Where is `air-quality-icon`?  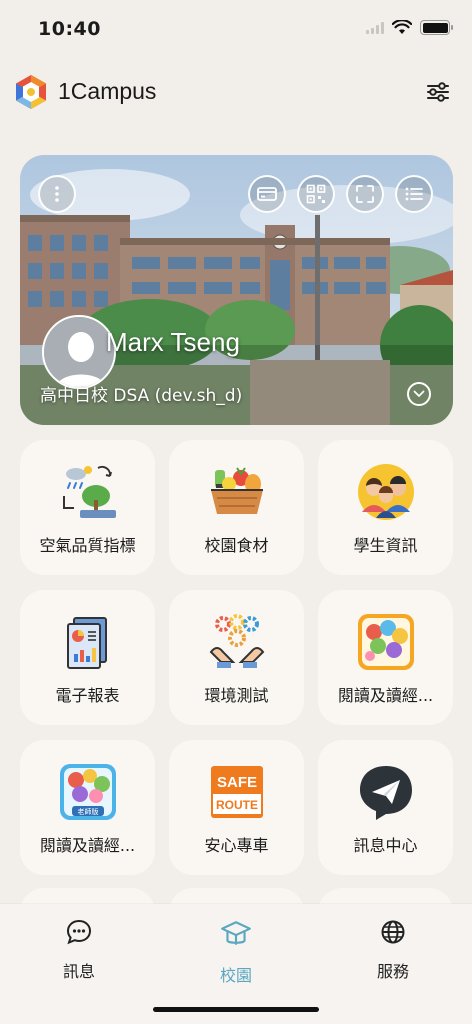
air-quality-icon is located at coordinates (89, 491).